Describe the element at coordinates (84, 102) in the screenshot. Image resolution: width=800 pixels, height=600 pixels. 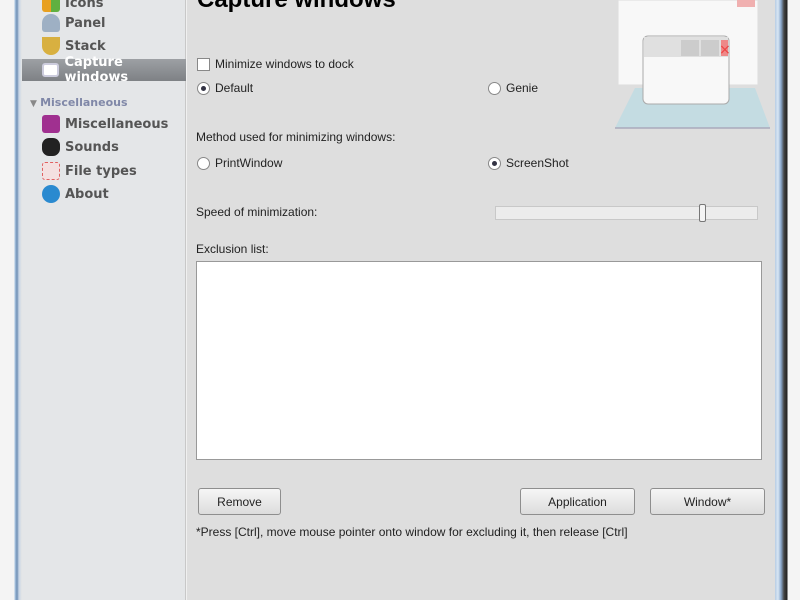
I see `sidebar-group-label: Miscellaneous` at that location.